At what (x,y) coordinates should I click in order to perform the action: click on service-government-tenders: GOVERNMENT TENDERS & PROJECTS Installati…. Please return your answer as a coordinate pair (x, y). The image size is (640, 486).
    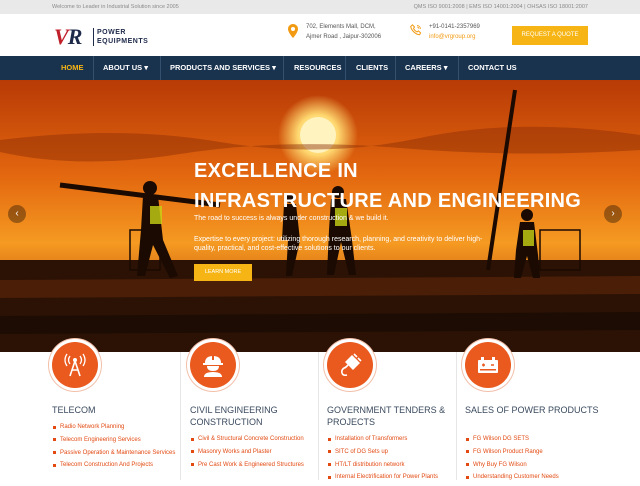
    Looking at the image, I should click on (396, 411).